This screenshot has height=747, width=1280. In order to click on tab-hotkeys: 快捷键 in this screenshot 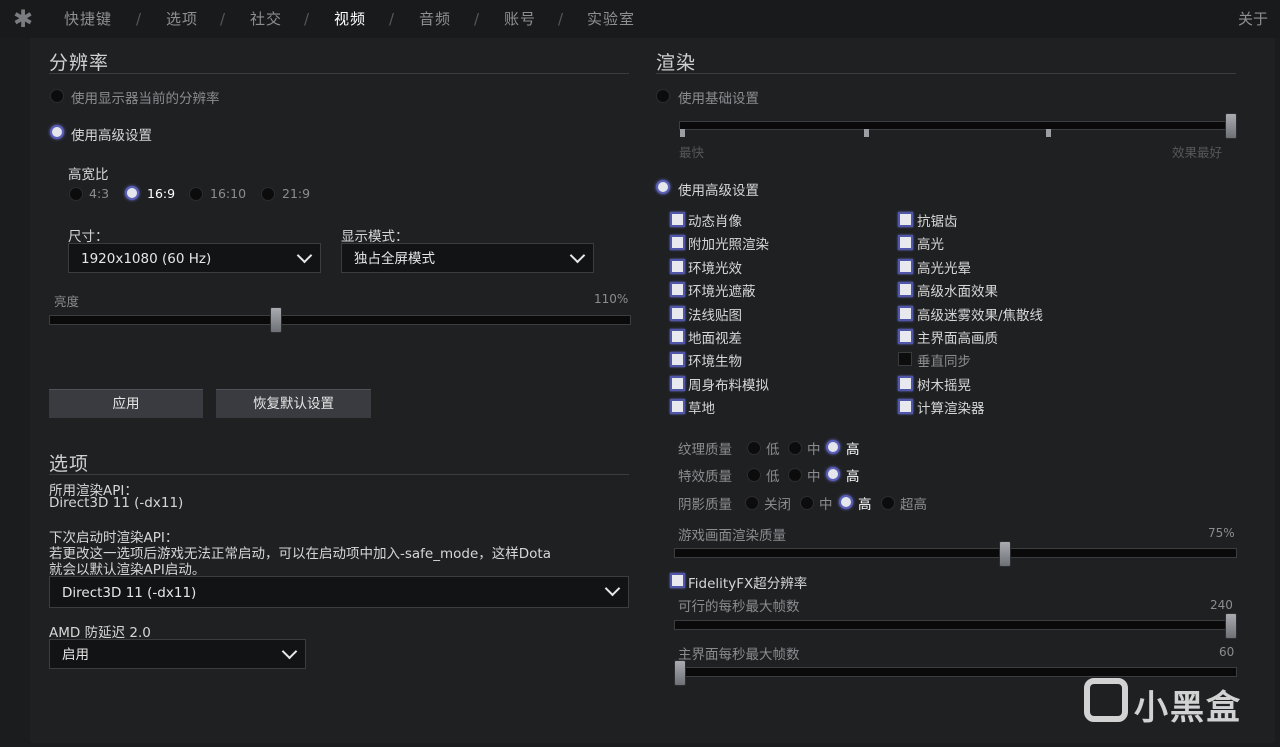, I will do `click(88, 19)`.